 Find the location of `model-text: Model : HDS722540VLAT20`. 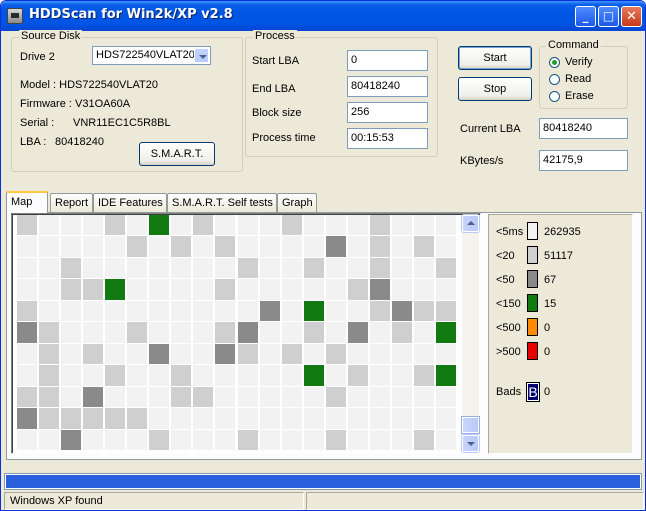

model-text: Model : HDS722540VLAT20 is located at coordinates (89, 85).